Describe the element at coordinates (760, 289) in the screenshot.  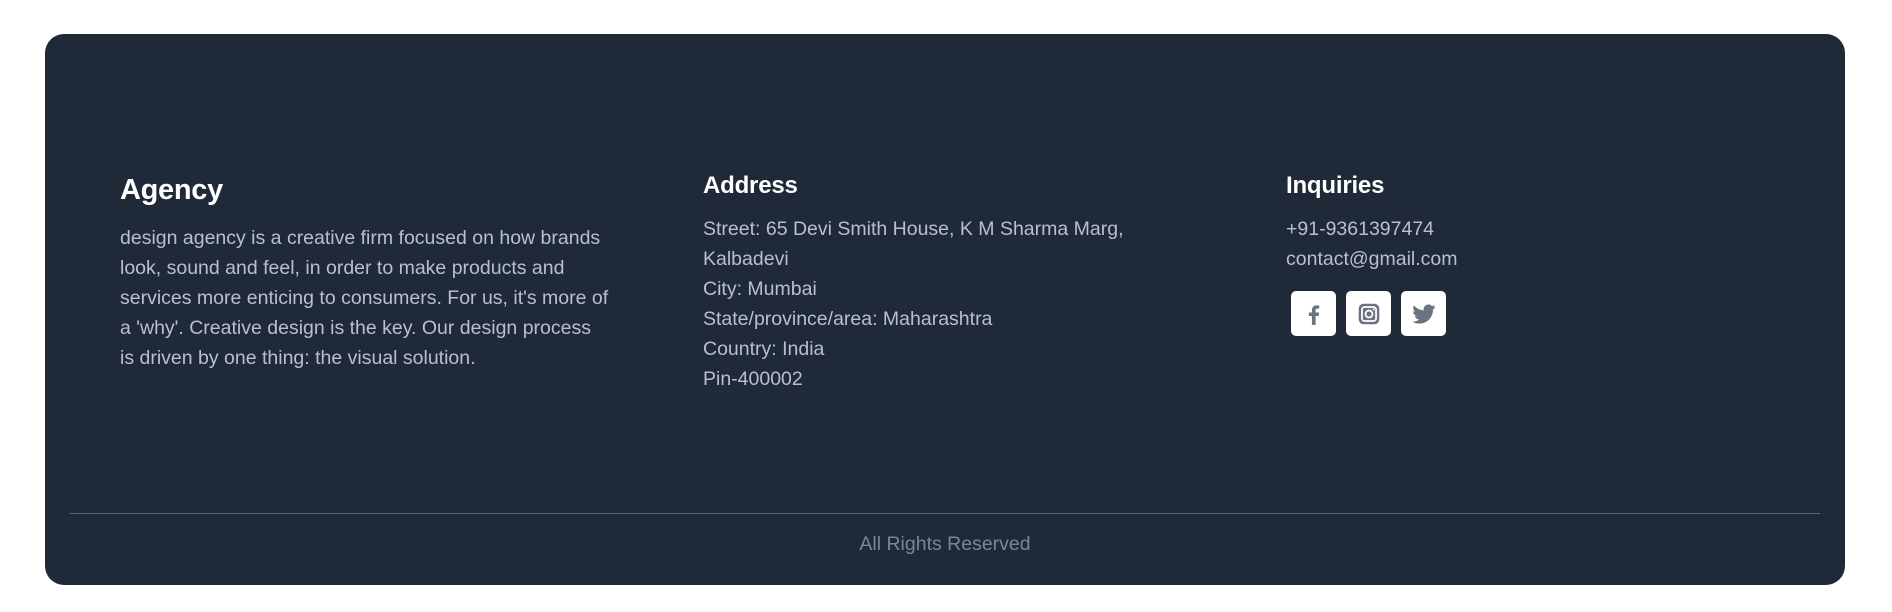
I see `address-city: City: Mumbai` at that location.